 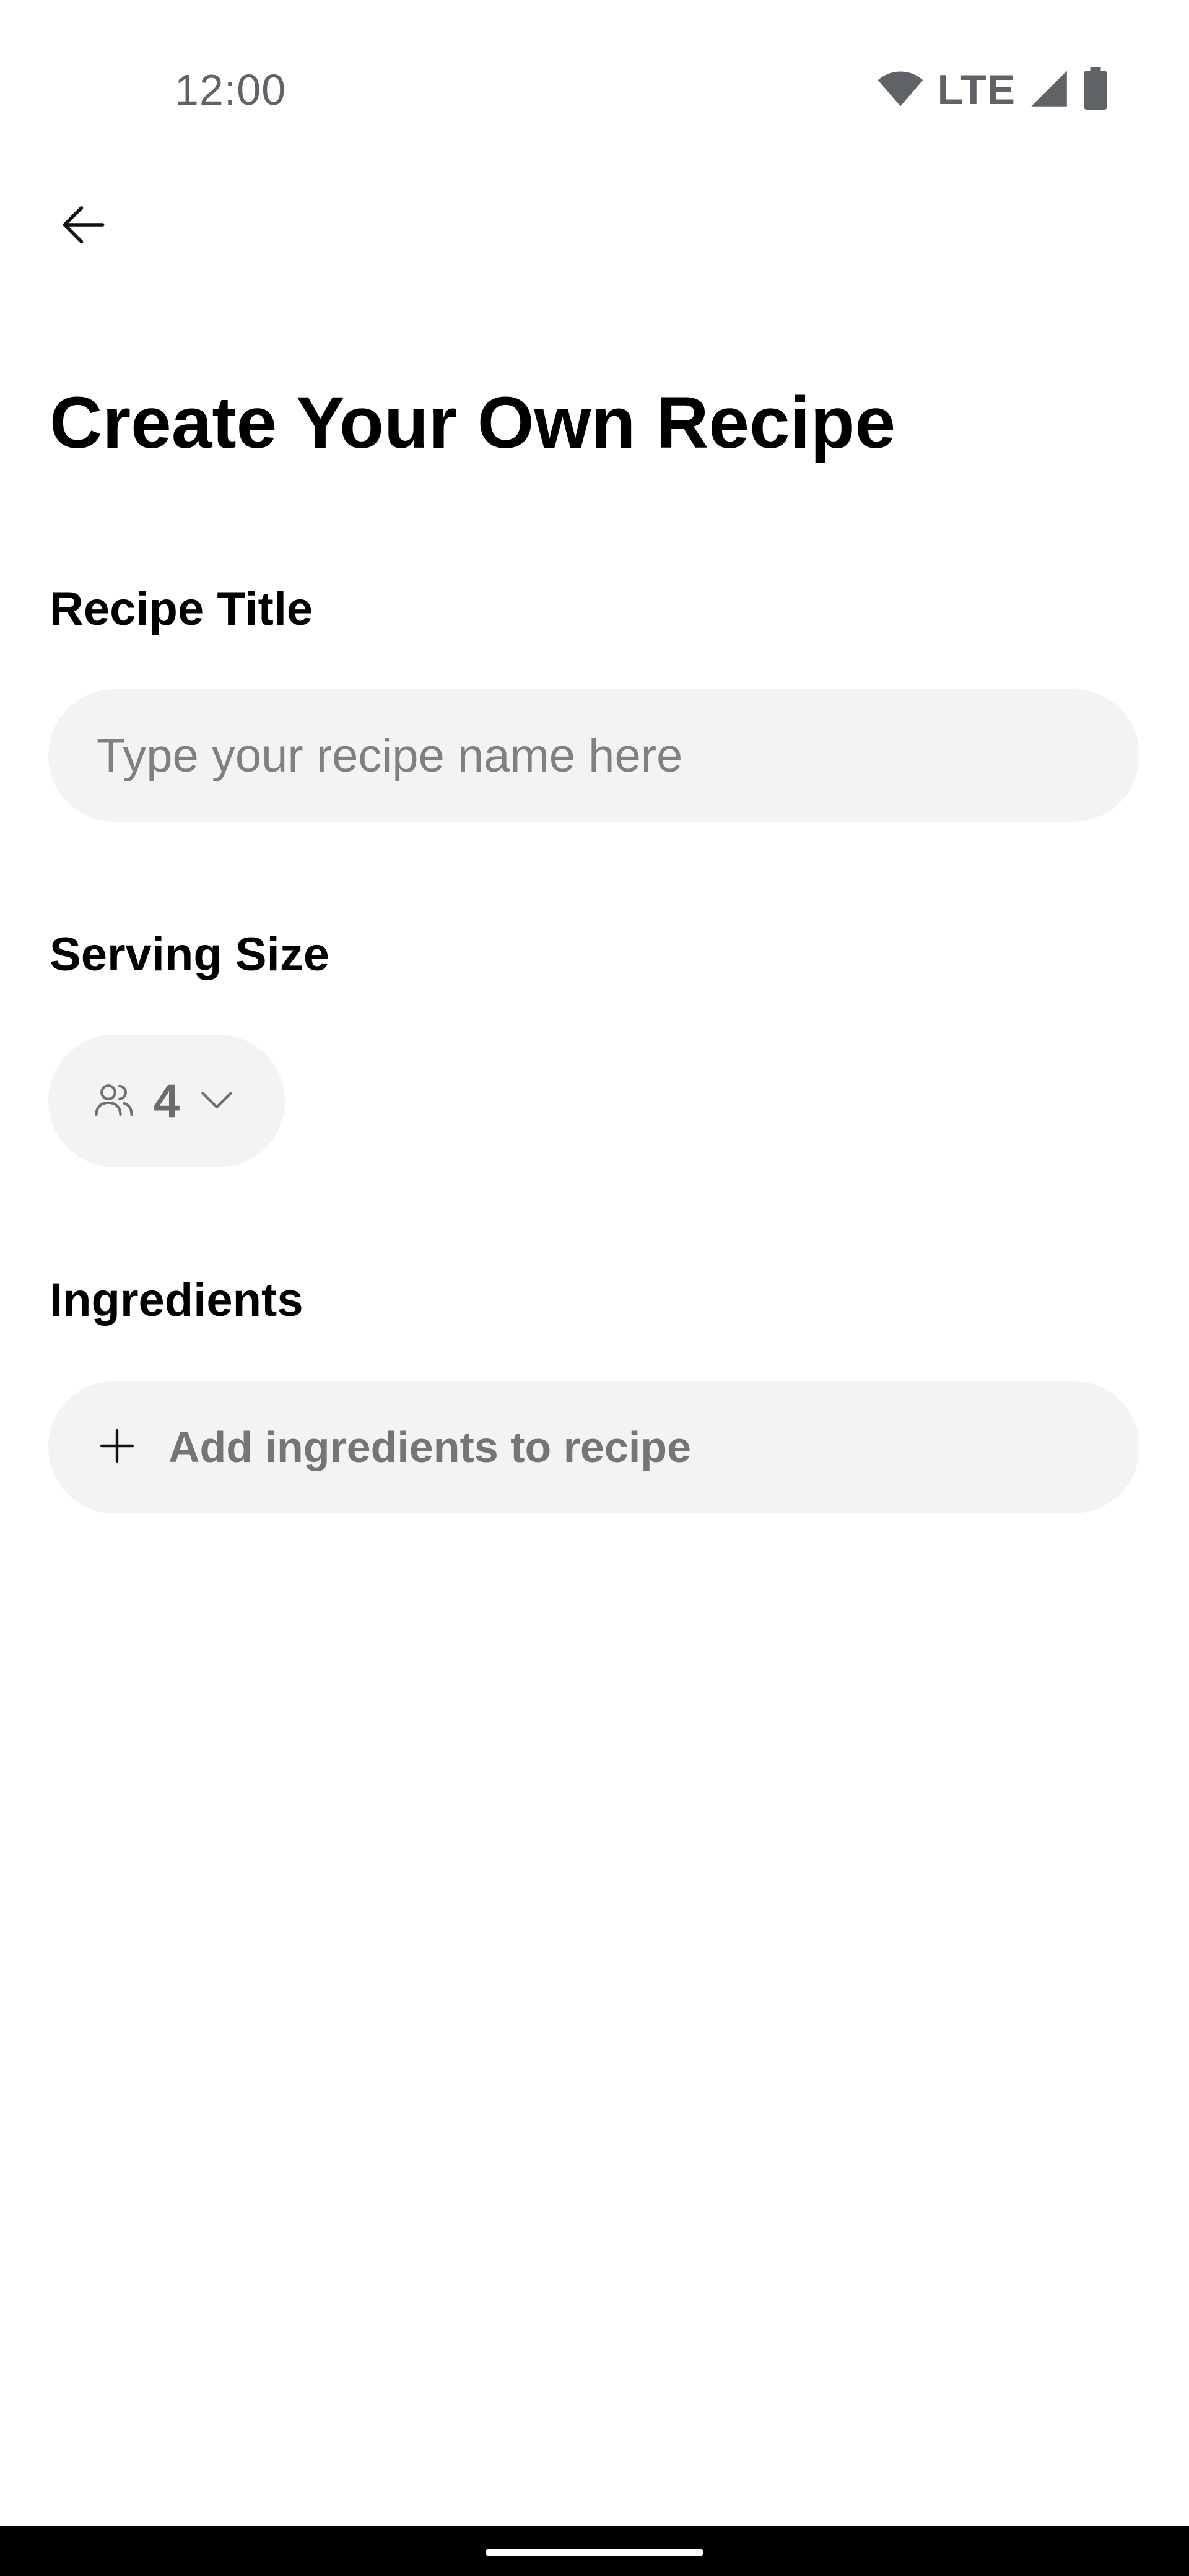 I want to click on arrow-left-icon, so click(x=83, y=226).